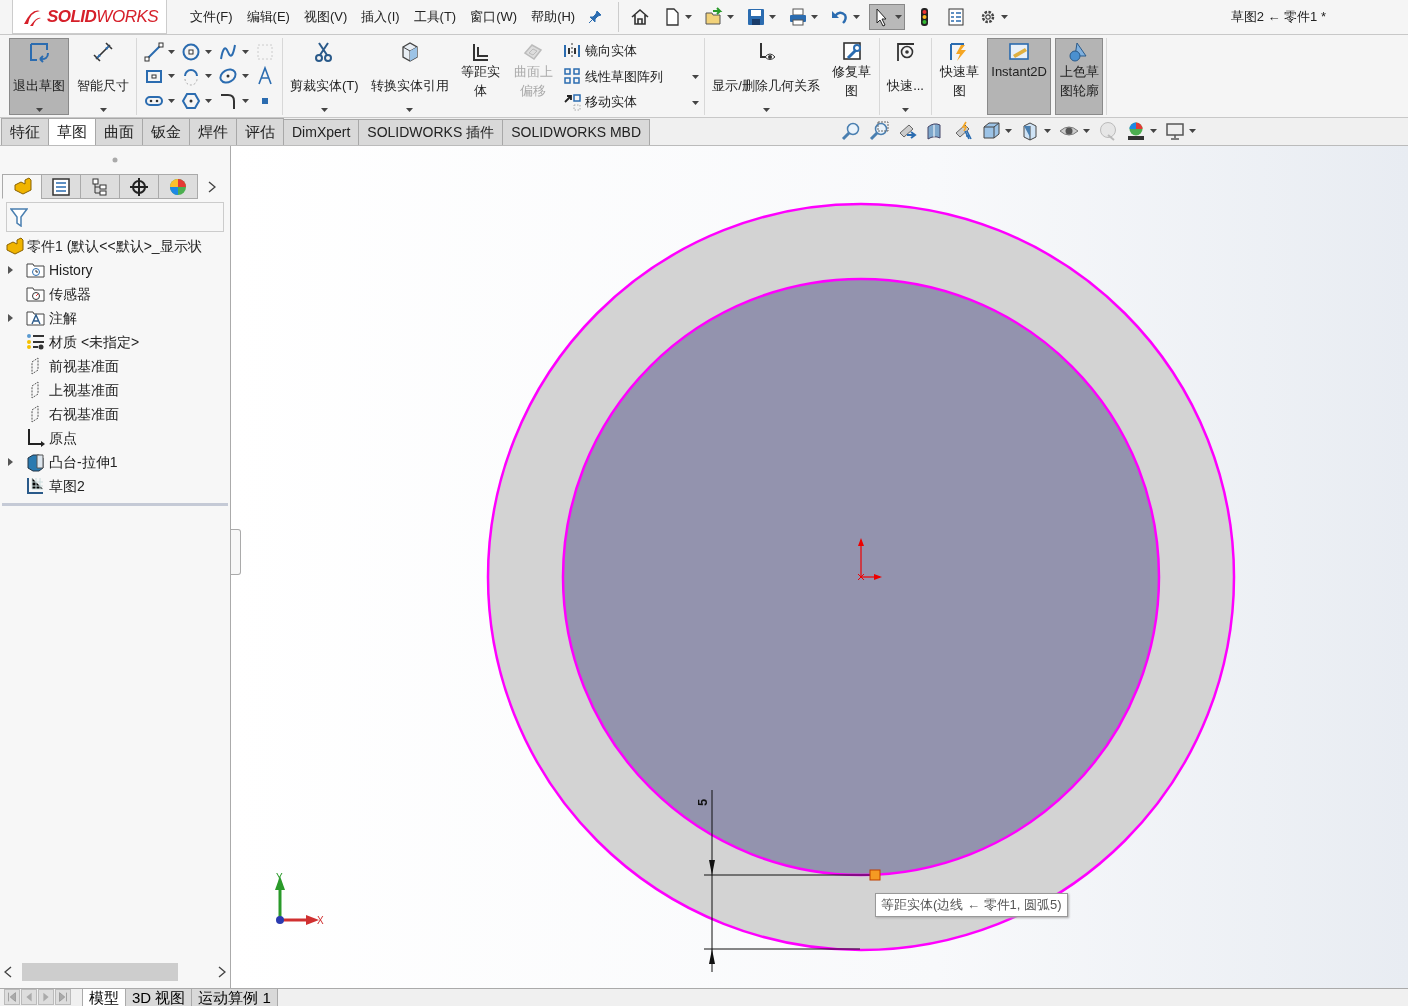  What do you see at coordinates (631, 76) in the screenshot?
I see `stack-command: 线性草图阵列` at bounding box center [631, 76].